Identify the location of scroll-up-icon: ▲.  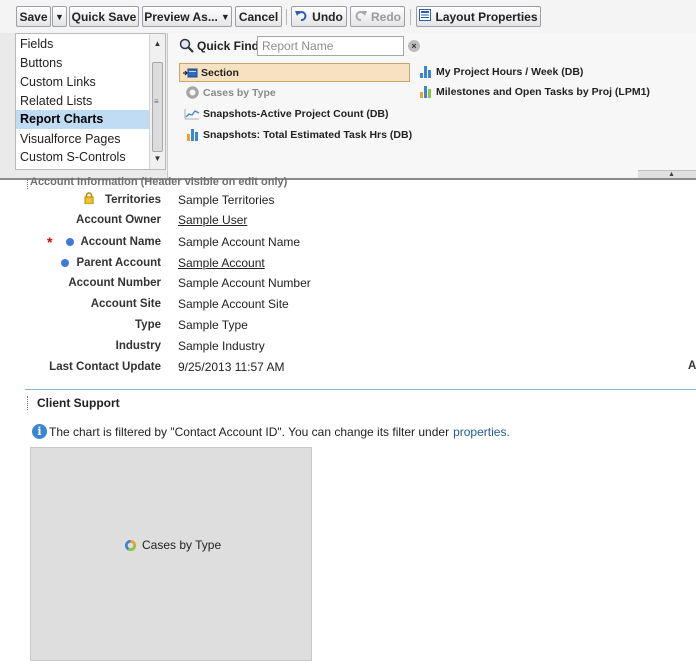
(157, 43).